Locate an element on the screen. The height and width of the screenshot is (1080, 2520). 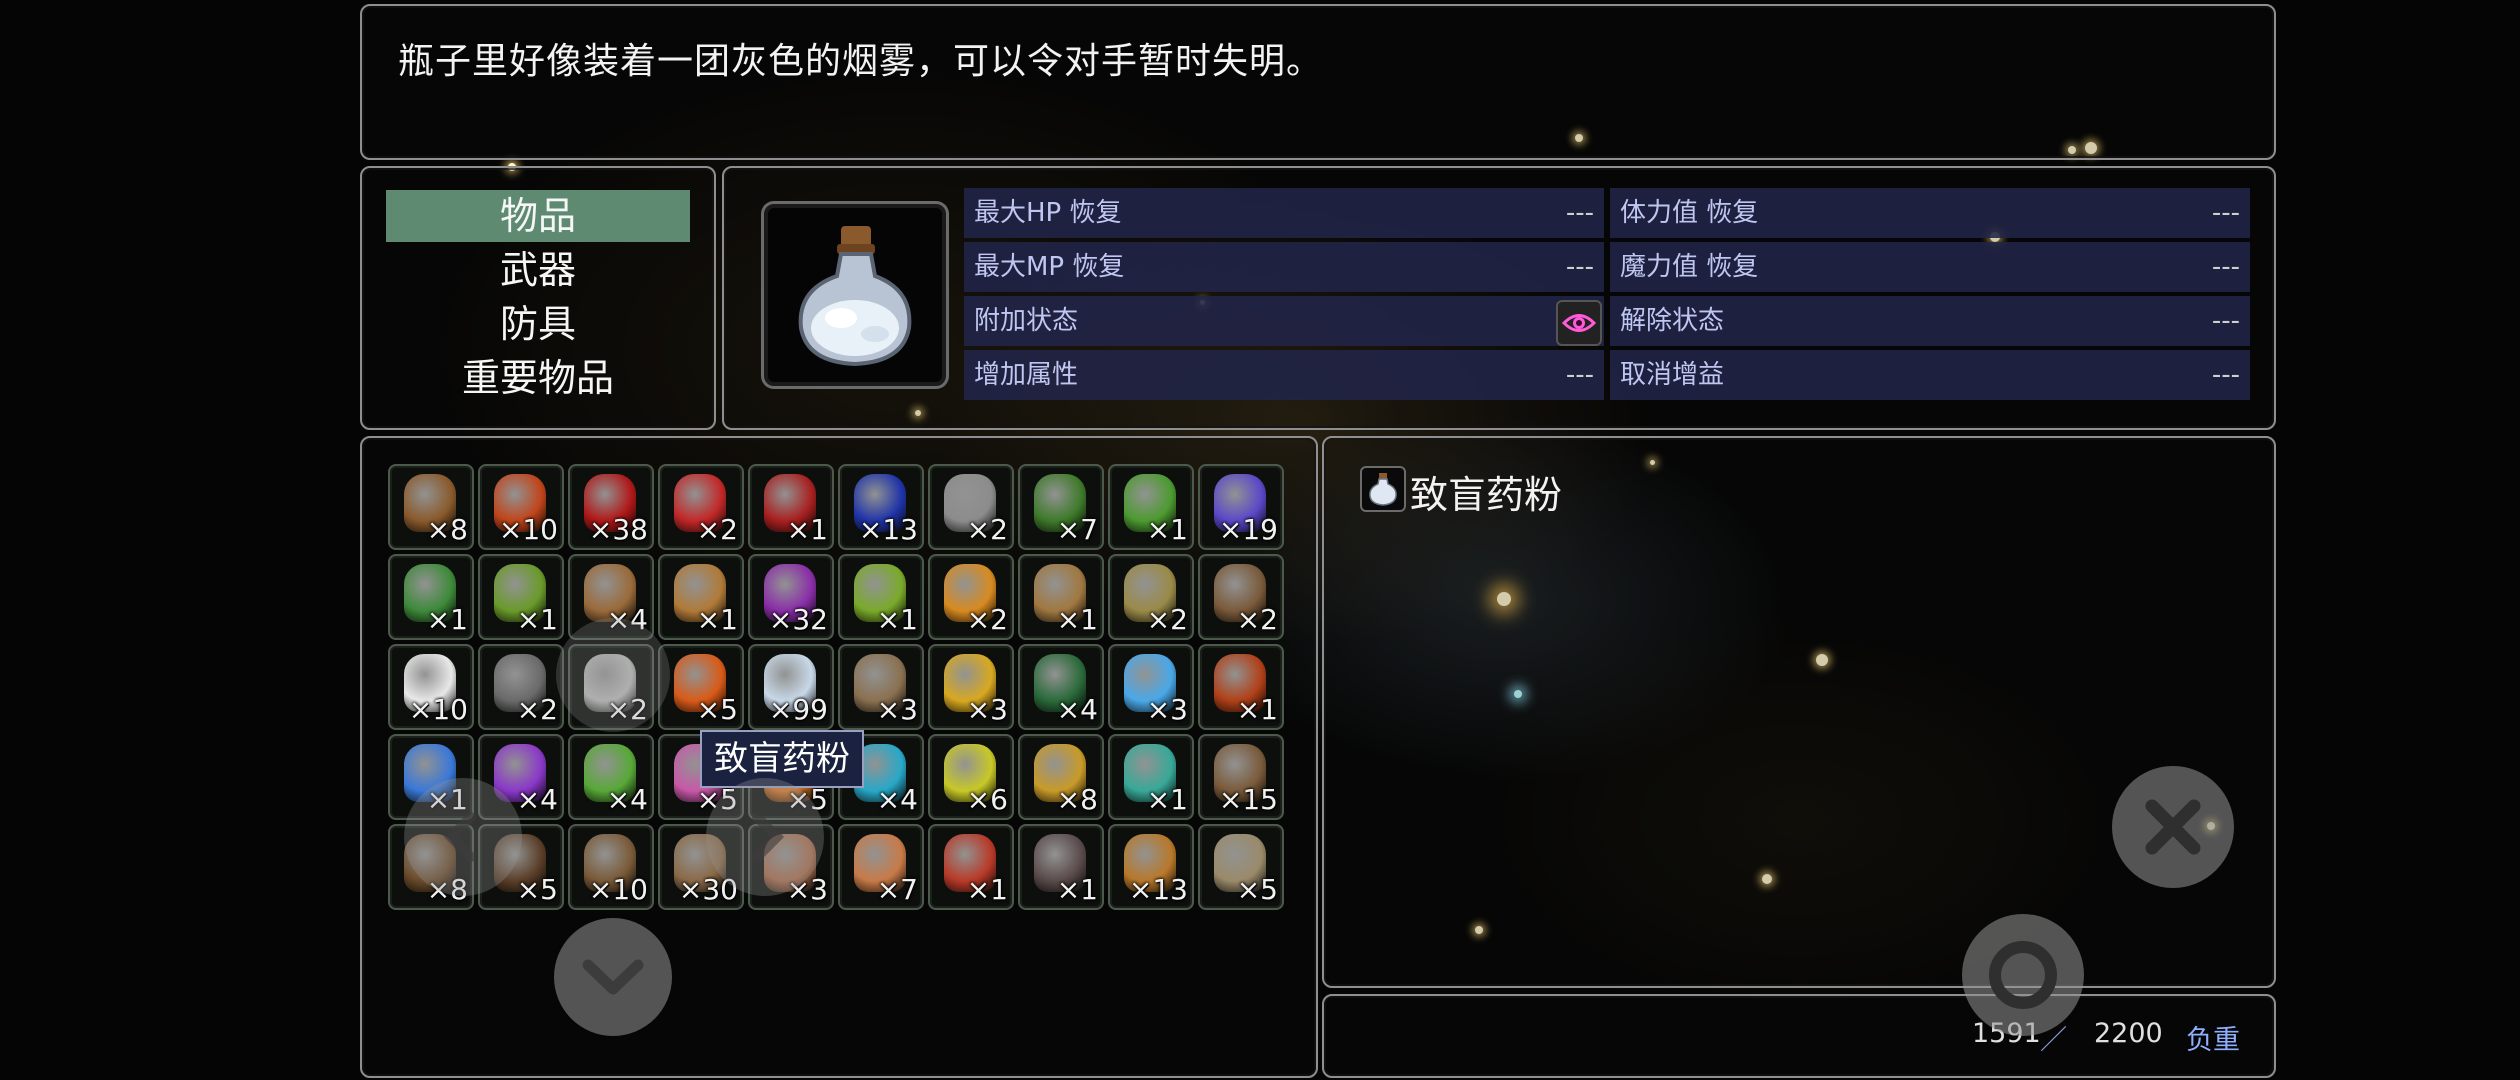
detail-item-icon is located at coordinates (1383, 489).